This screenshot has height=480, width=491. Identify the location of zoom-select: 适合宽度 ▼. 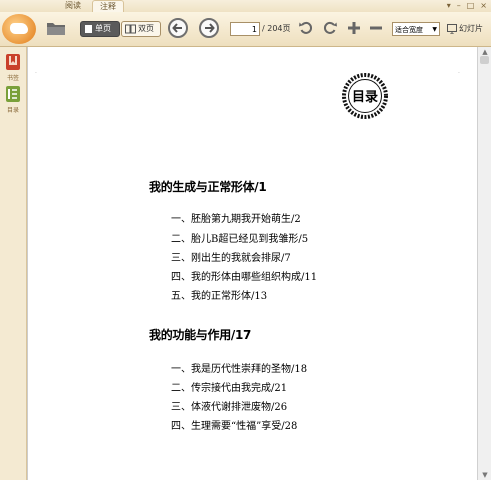
(416, 29).